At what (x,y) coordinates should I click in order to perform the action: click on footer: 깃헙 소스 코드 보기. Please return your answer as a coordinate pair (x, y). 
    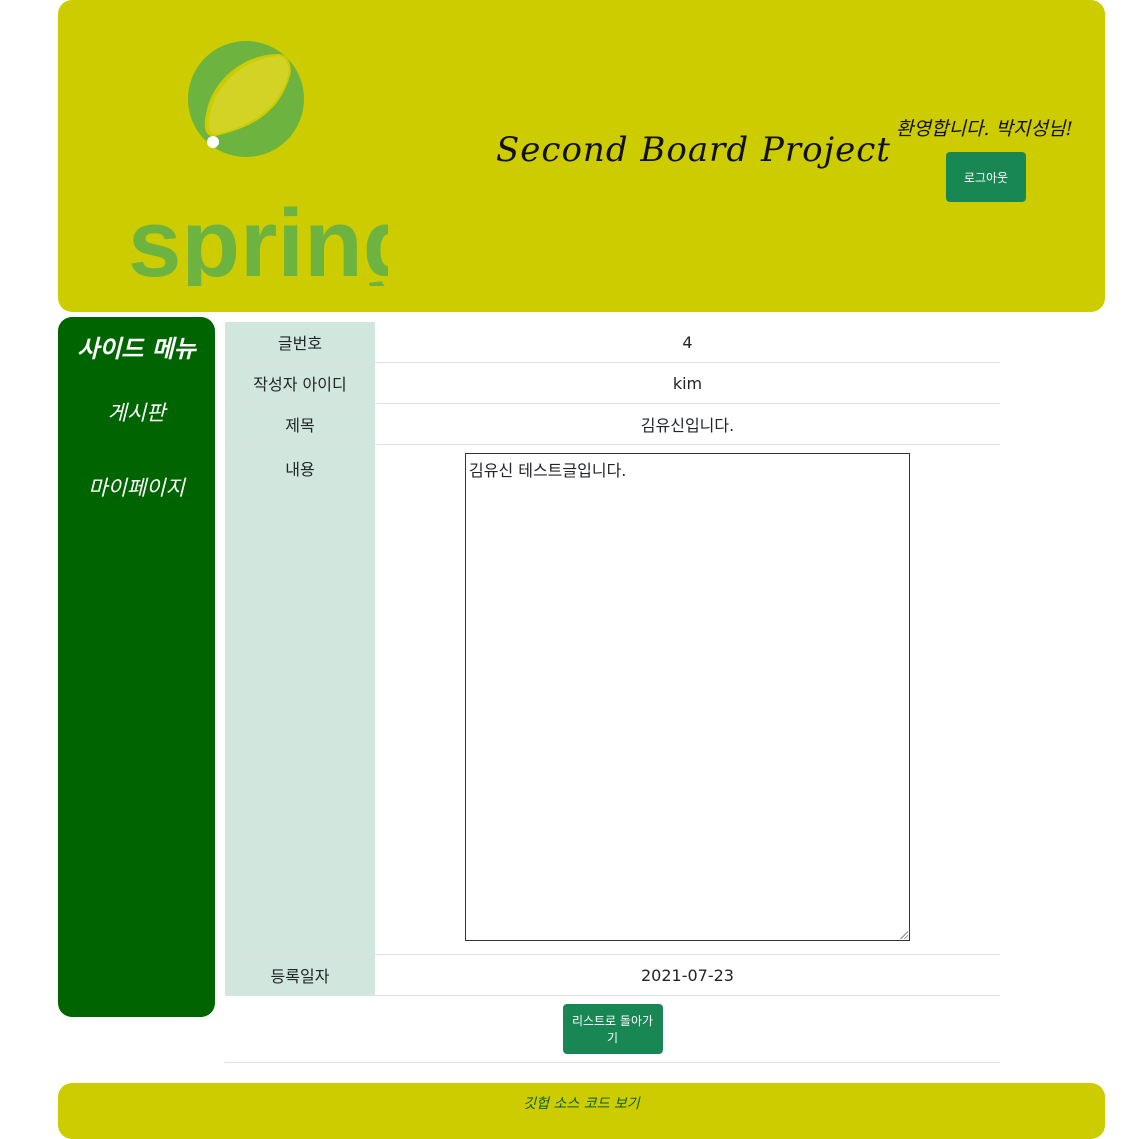
    Looking at the image, I should click on (581, 1111).